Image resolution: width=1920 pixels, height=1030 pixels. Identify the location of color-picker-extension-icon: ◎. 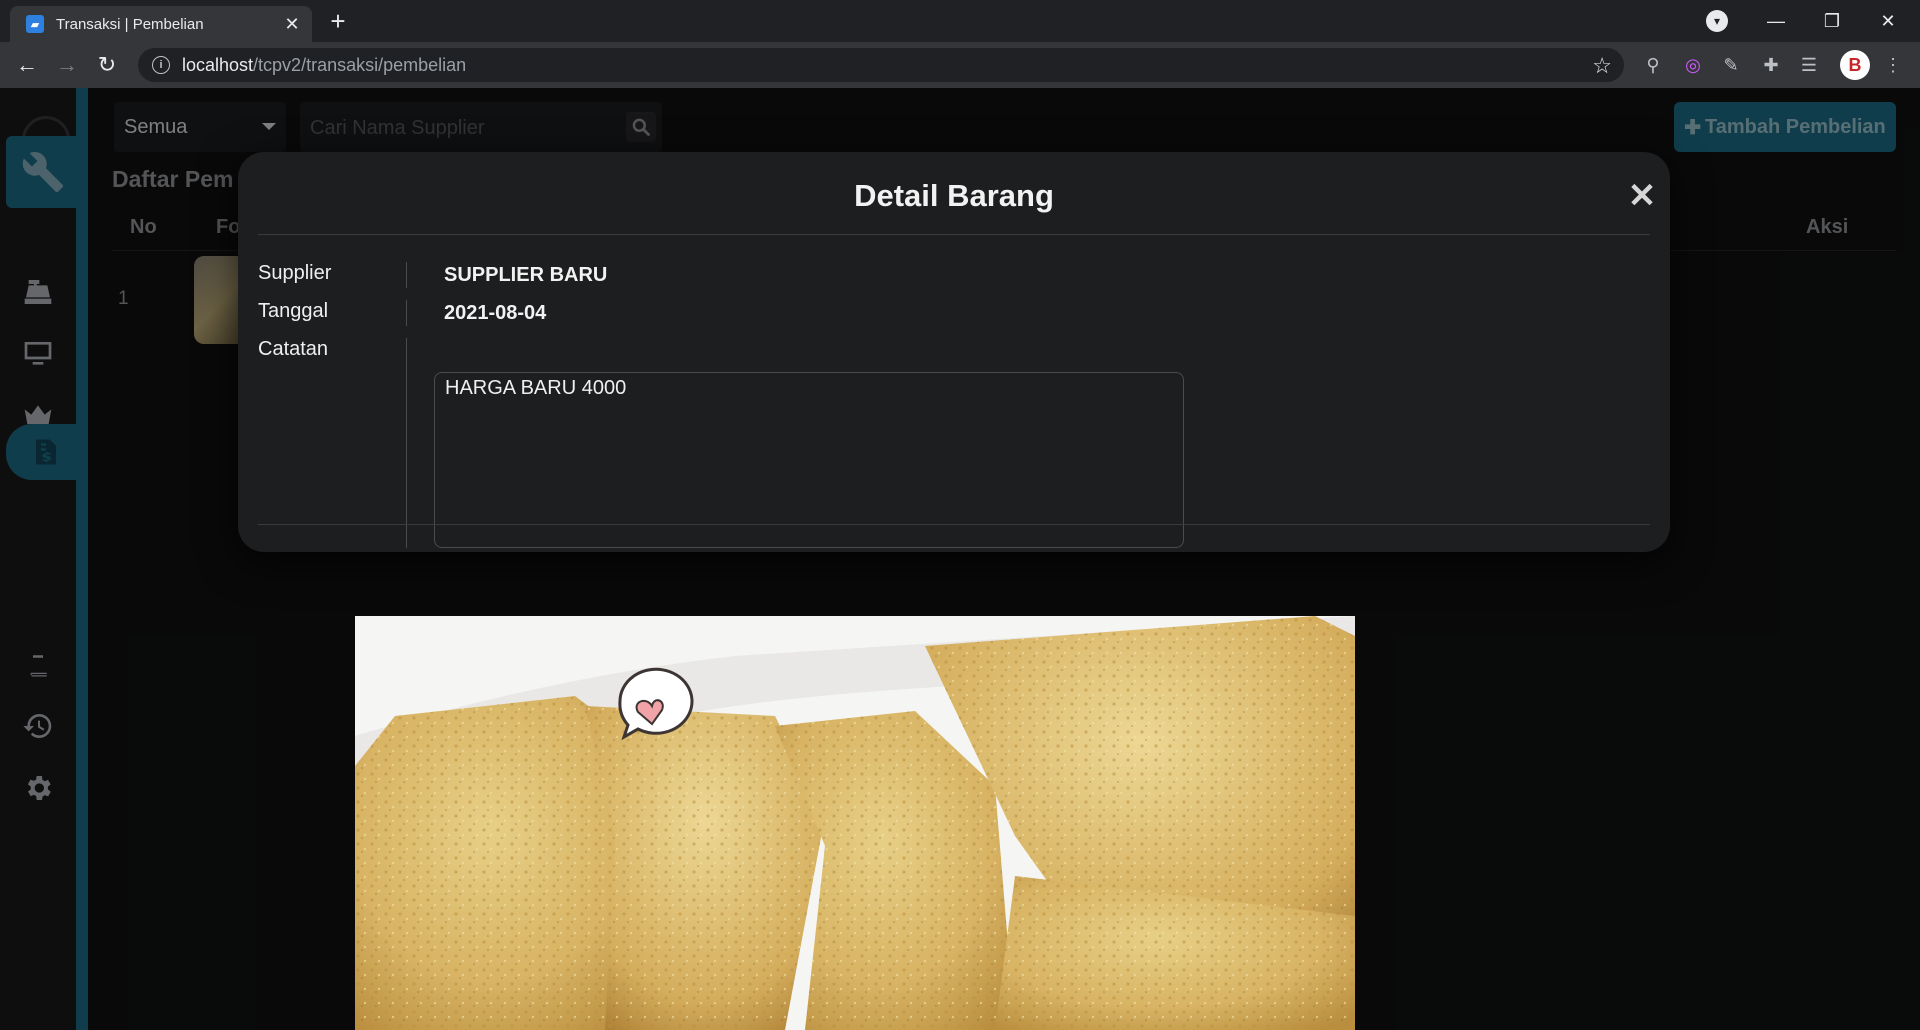
(1693, 65).